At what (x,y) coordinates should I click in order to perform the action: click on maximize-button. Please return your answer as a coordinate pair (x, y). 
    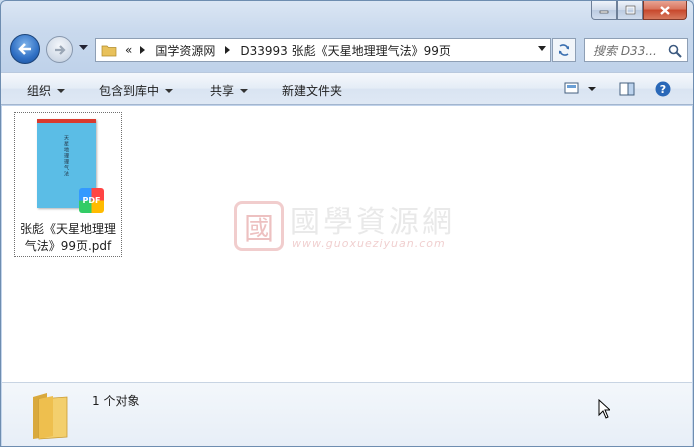
    Looking at the image, I should click on (630, 10).